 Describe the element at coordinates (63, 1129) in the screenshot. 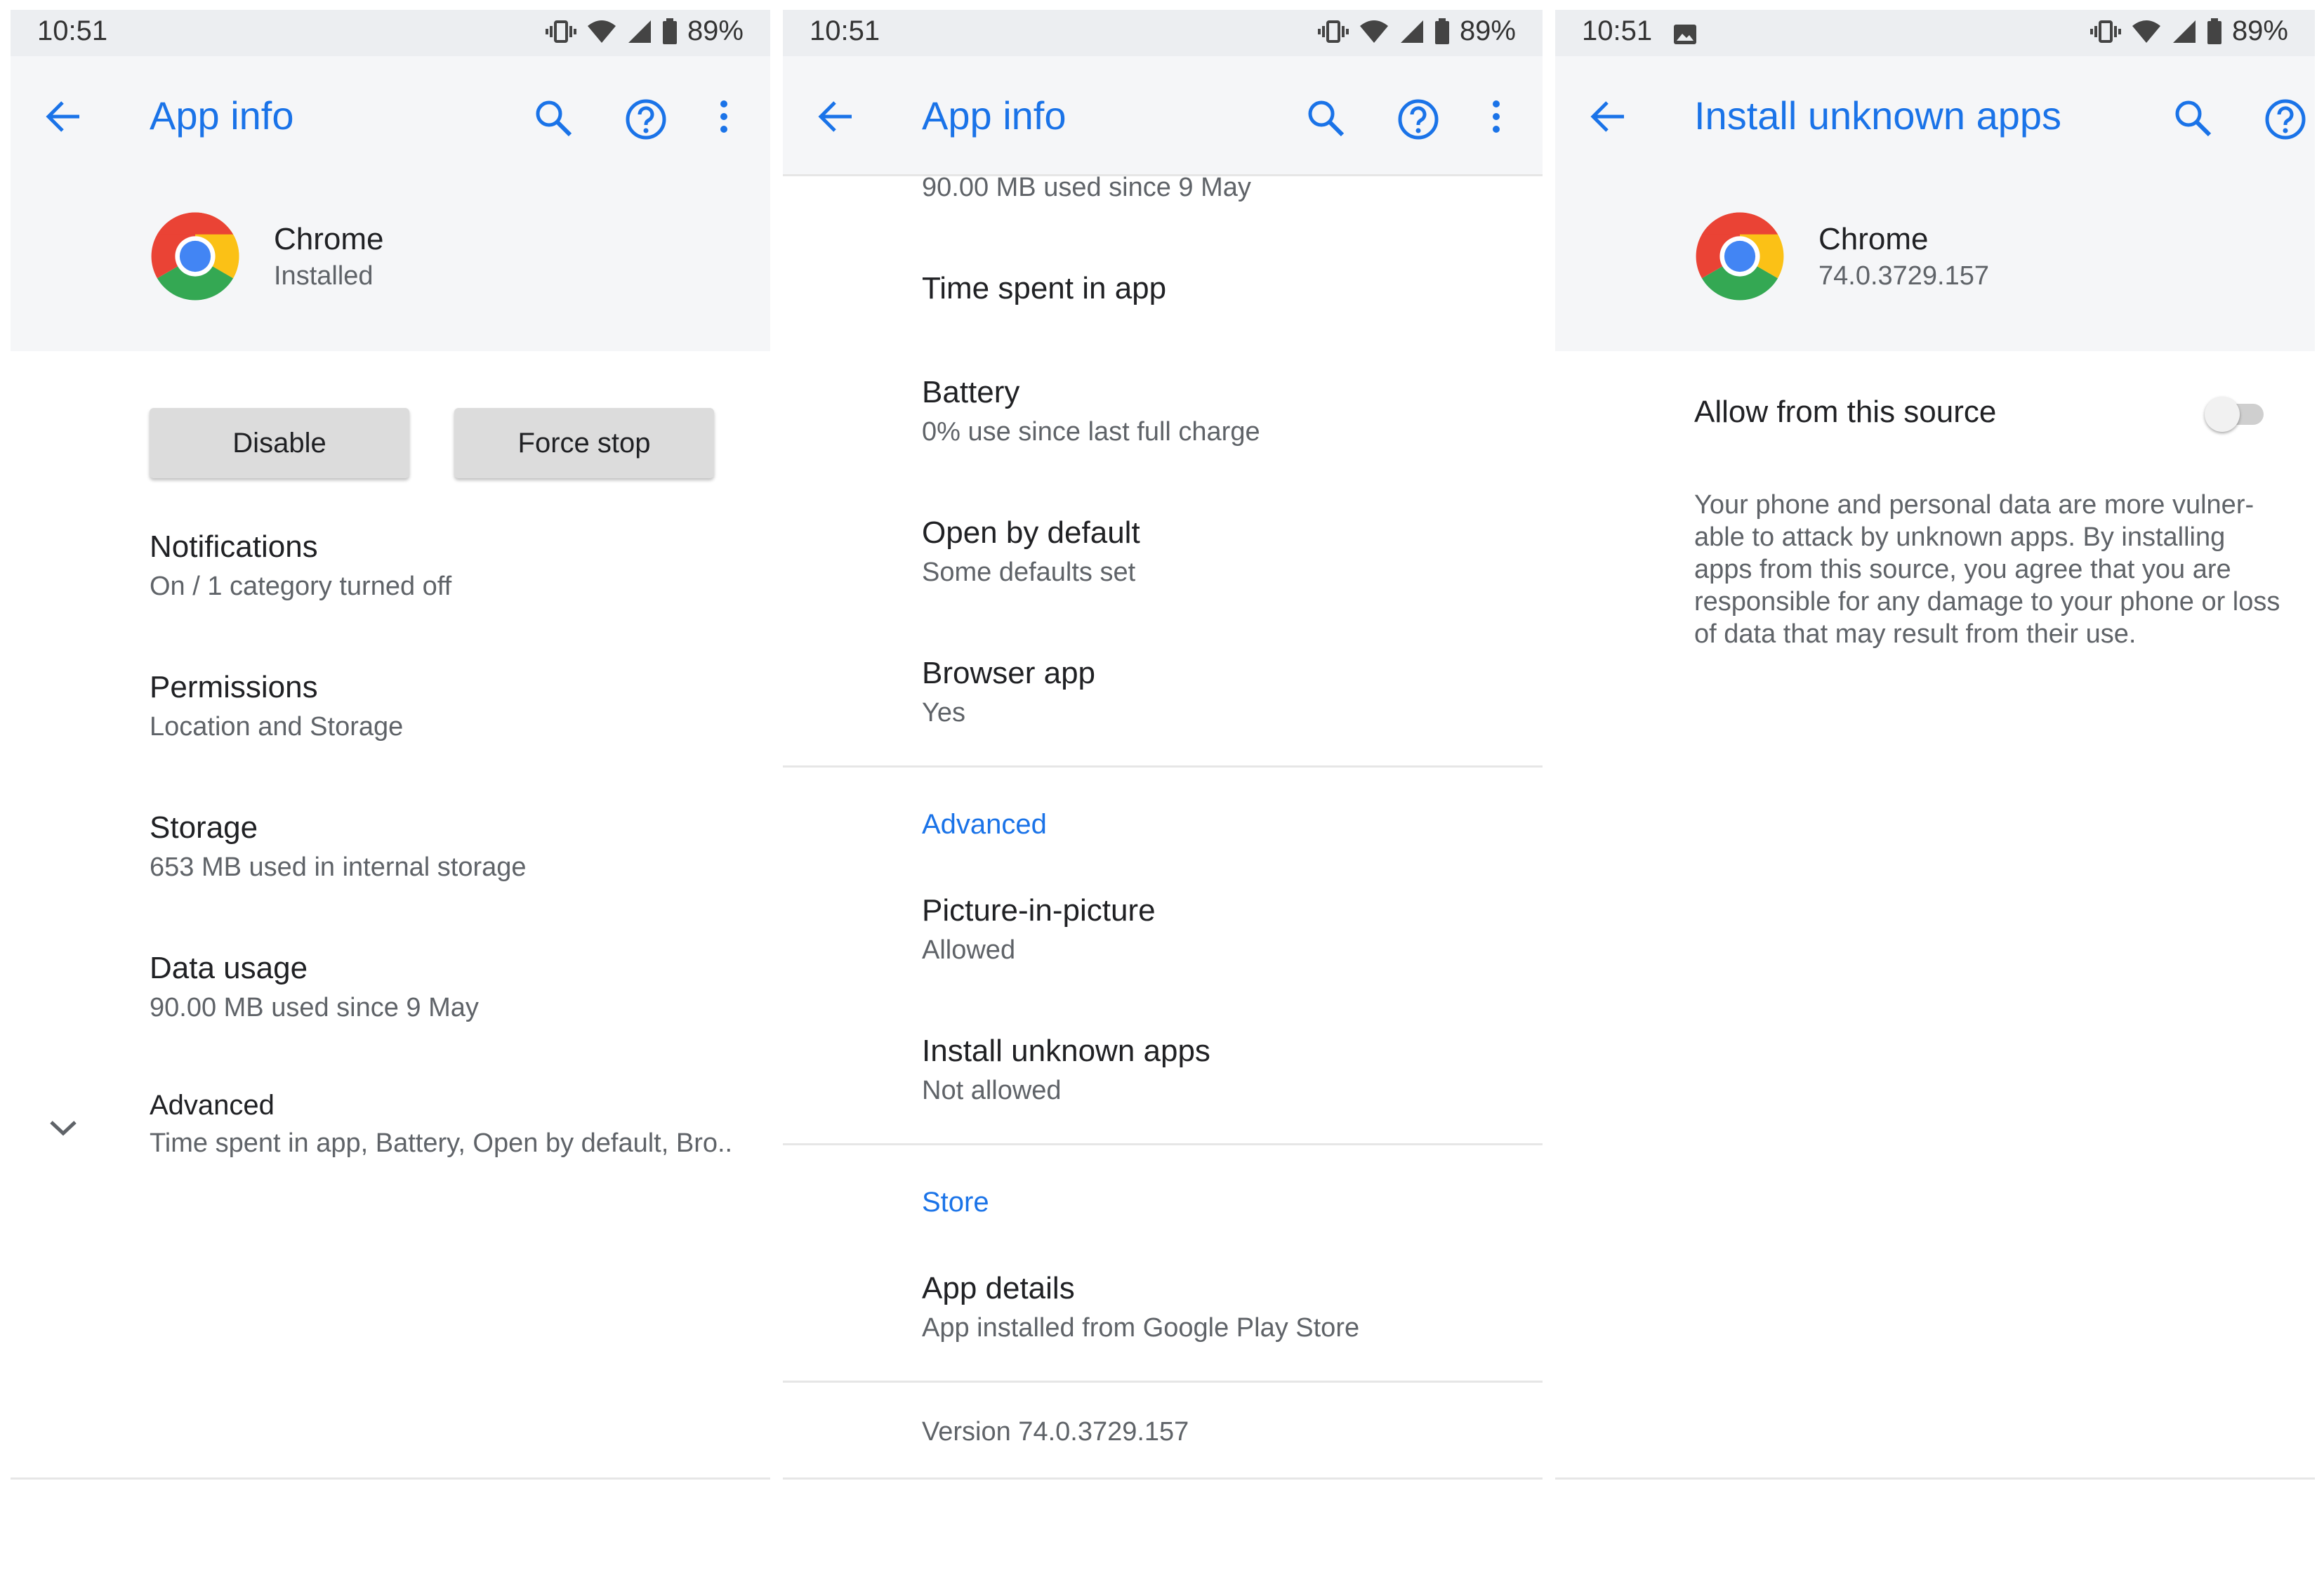

I see `chevron-down-icon` at that location.